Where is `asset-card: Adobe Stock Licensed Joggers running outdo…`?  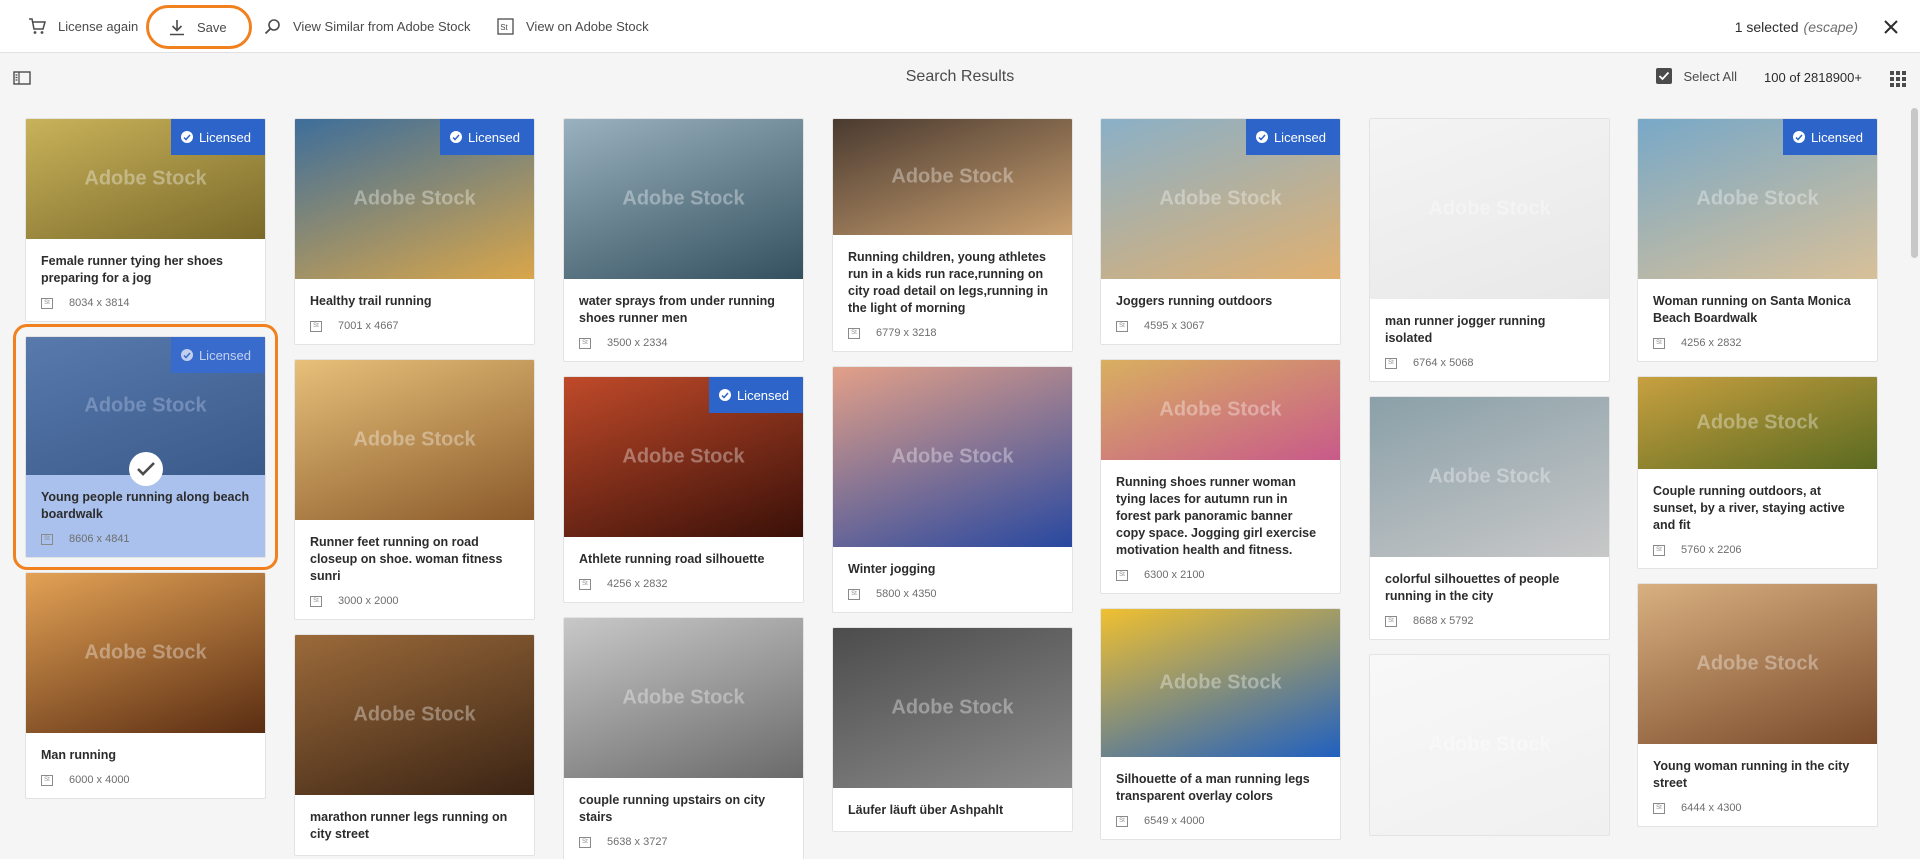
asset-card: Adobe Stock Licensed Joggers running outdo… is located at coordinates (1220, 231).